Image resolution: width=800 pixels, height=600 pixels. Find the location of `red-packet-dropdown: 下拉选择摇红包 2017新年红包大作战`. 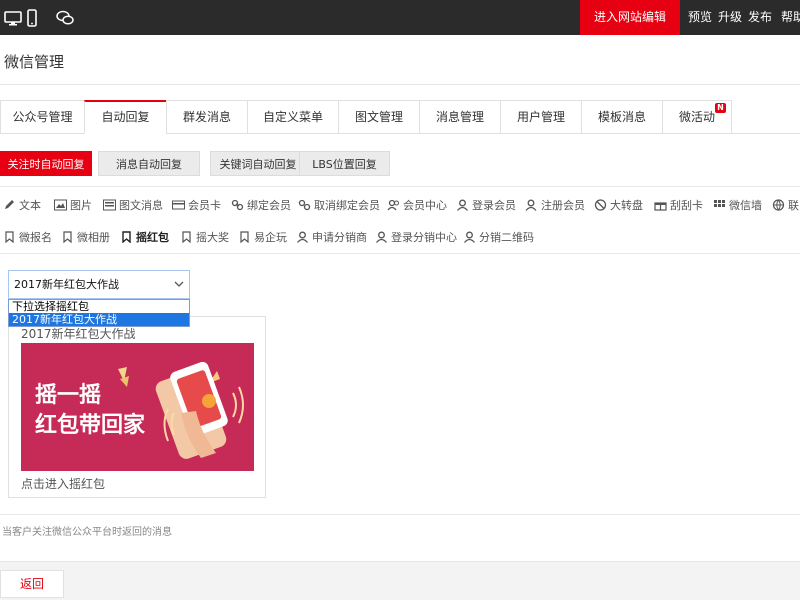

red-packet-dropdown: 下拉选择摇红包 2017新年红包大作战 is located at coordinates (99, 313).